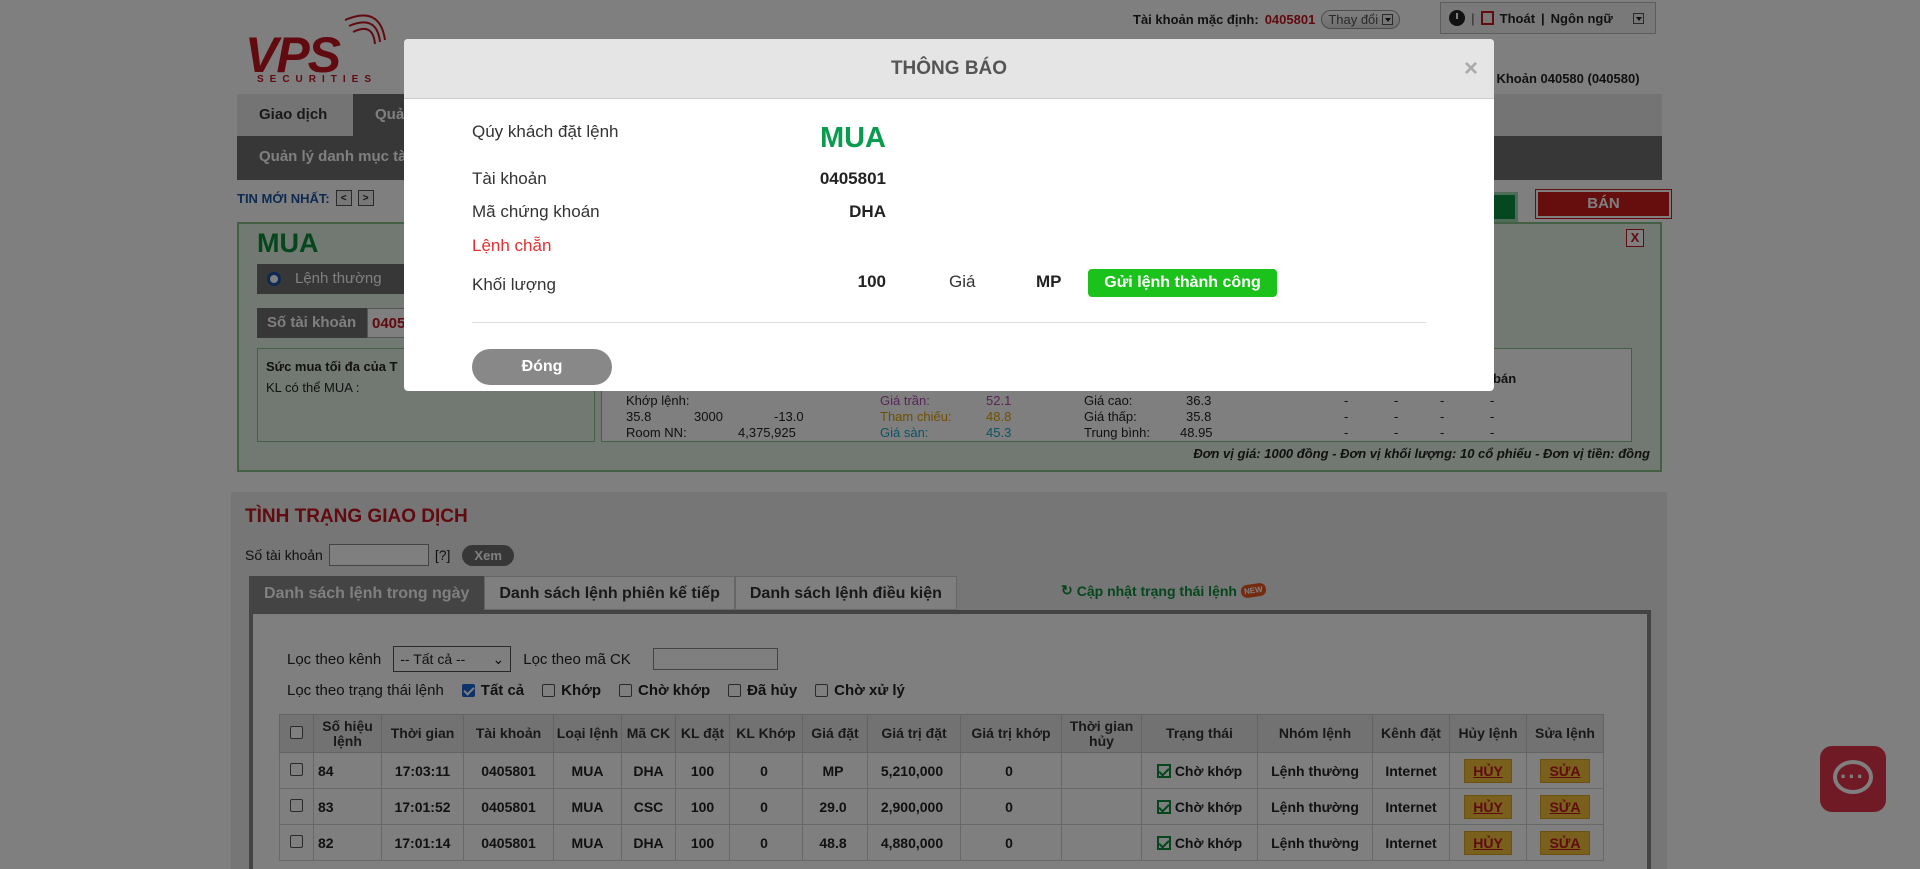  Describe the element at coordinates (512, 245) in the screenshot. I see `lot-type-label: Lệnh chẵn` at that location.